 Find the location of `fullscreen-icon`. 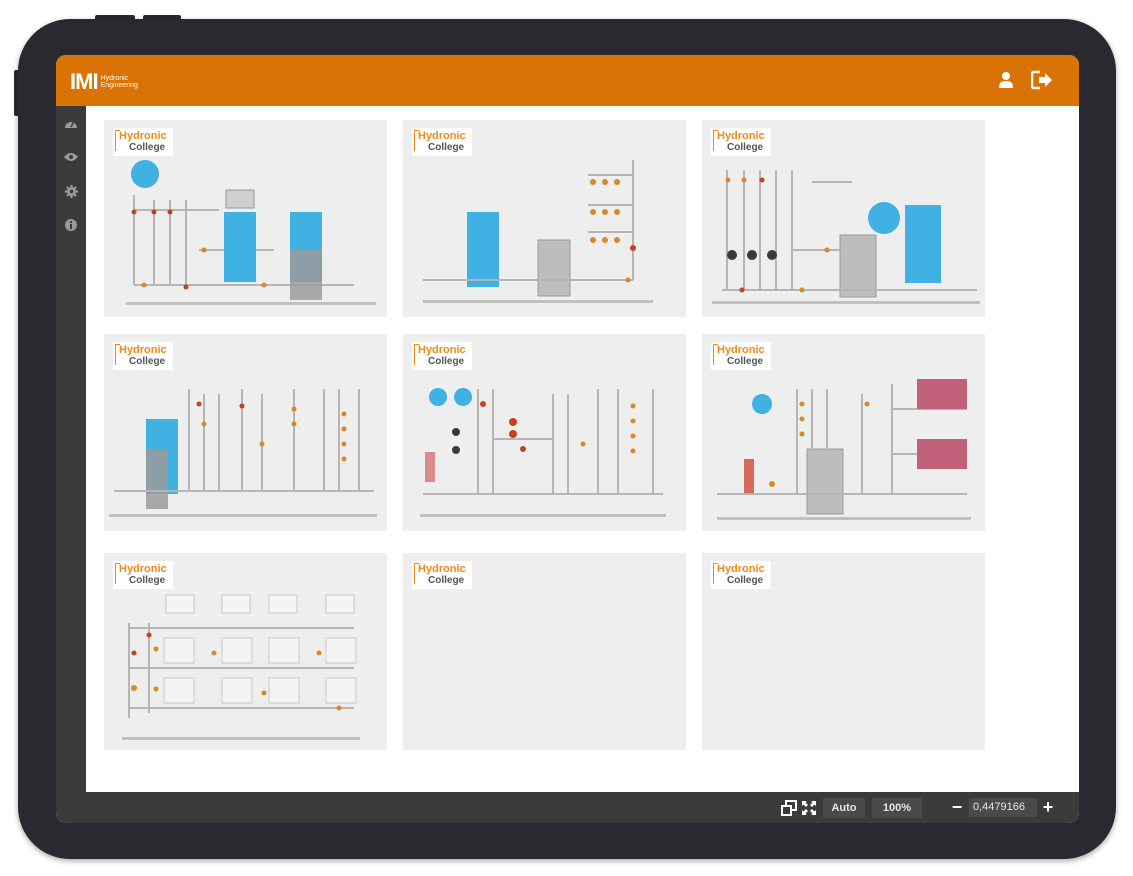

fullscreen-icon is located at coordinates (809, 808).